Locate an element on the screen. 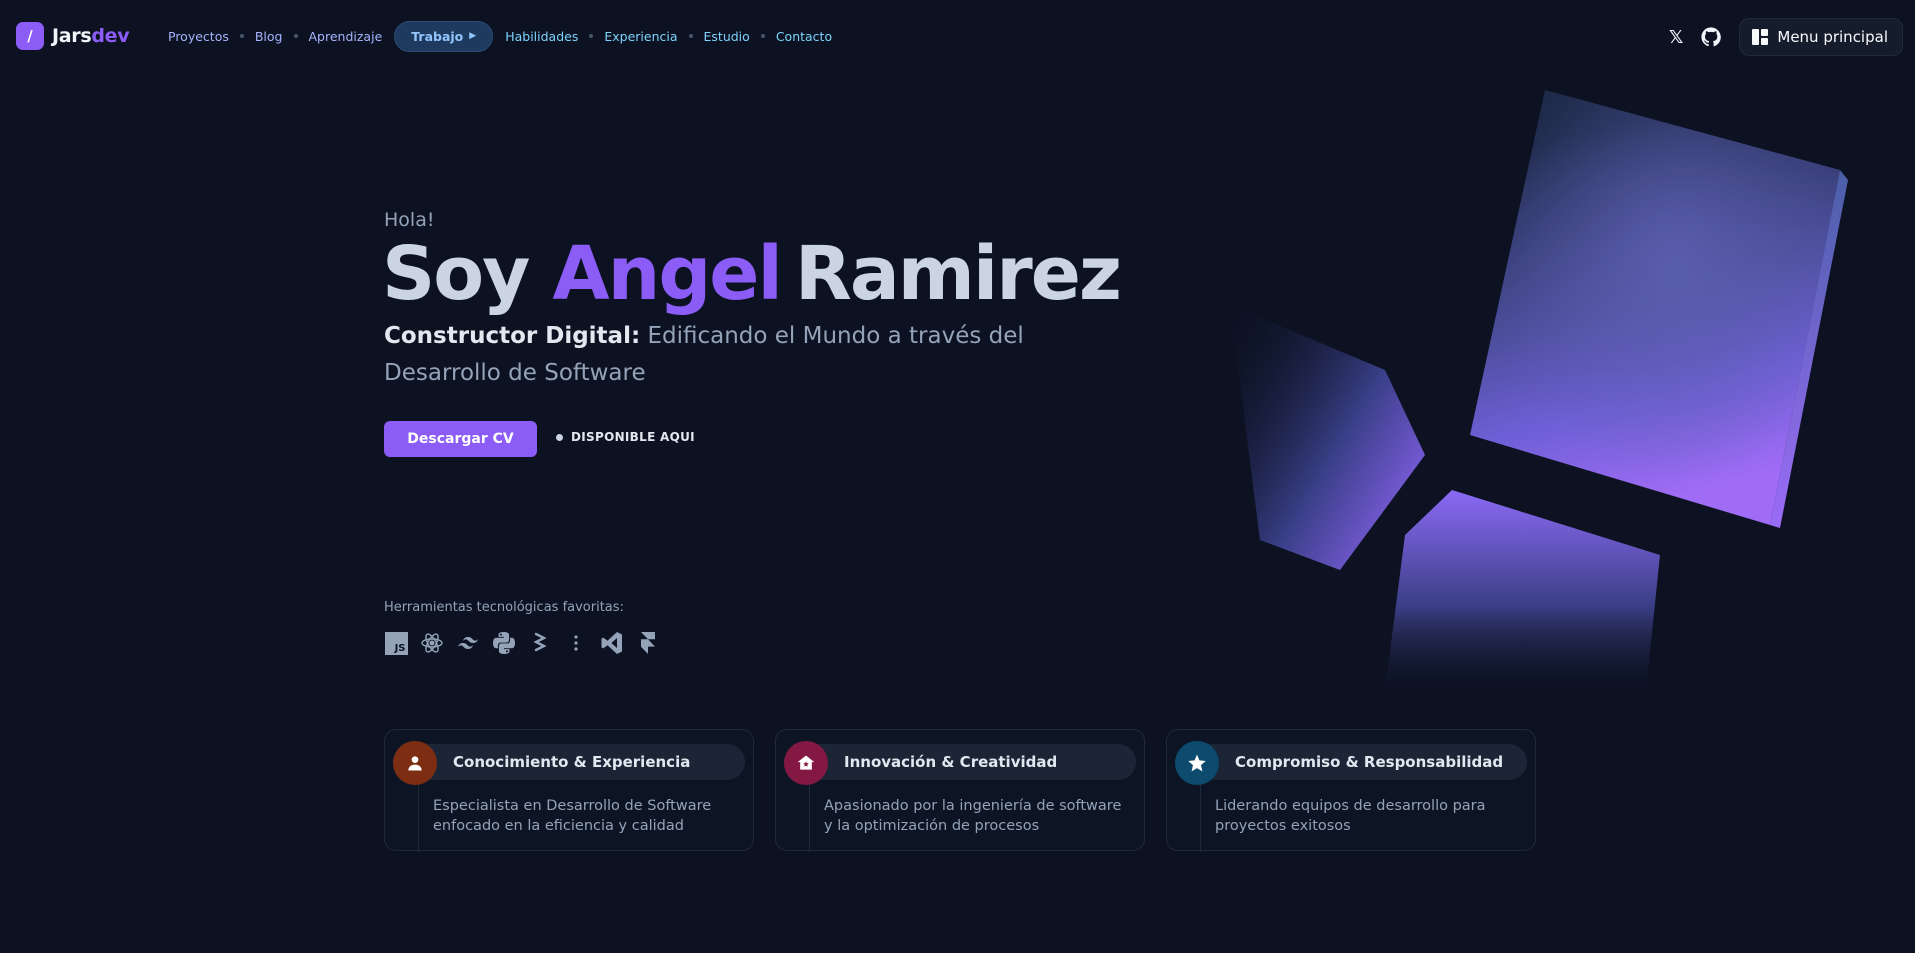 The width and height of the screenshot is (1915, 953). nav-item-proyectos: Proyectos is located at coordinates (198, 36).